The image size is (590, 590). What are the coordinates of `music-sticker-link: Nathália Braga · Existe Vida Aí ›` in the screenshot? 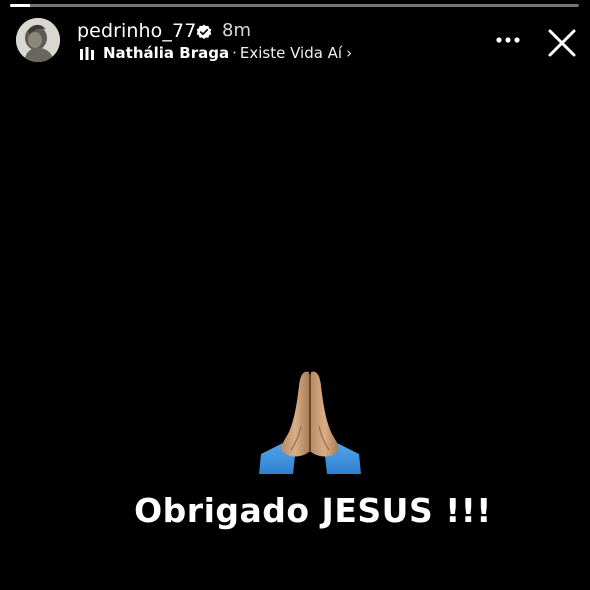 It's located at (227, 53).